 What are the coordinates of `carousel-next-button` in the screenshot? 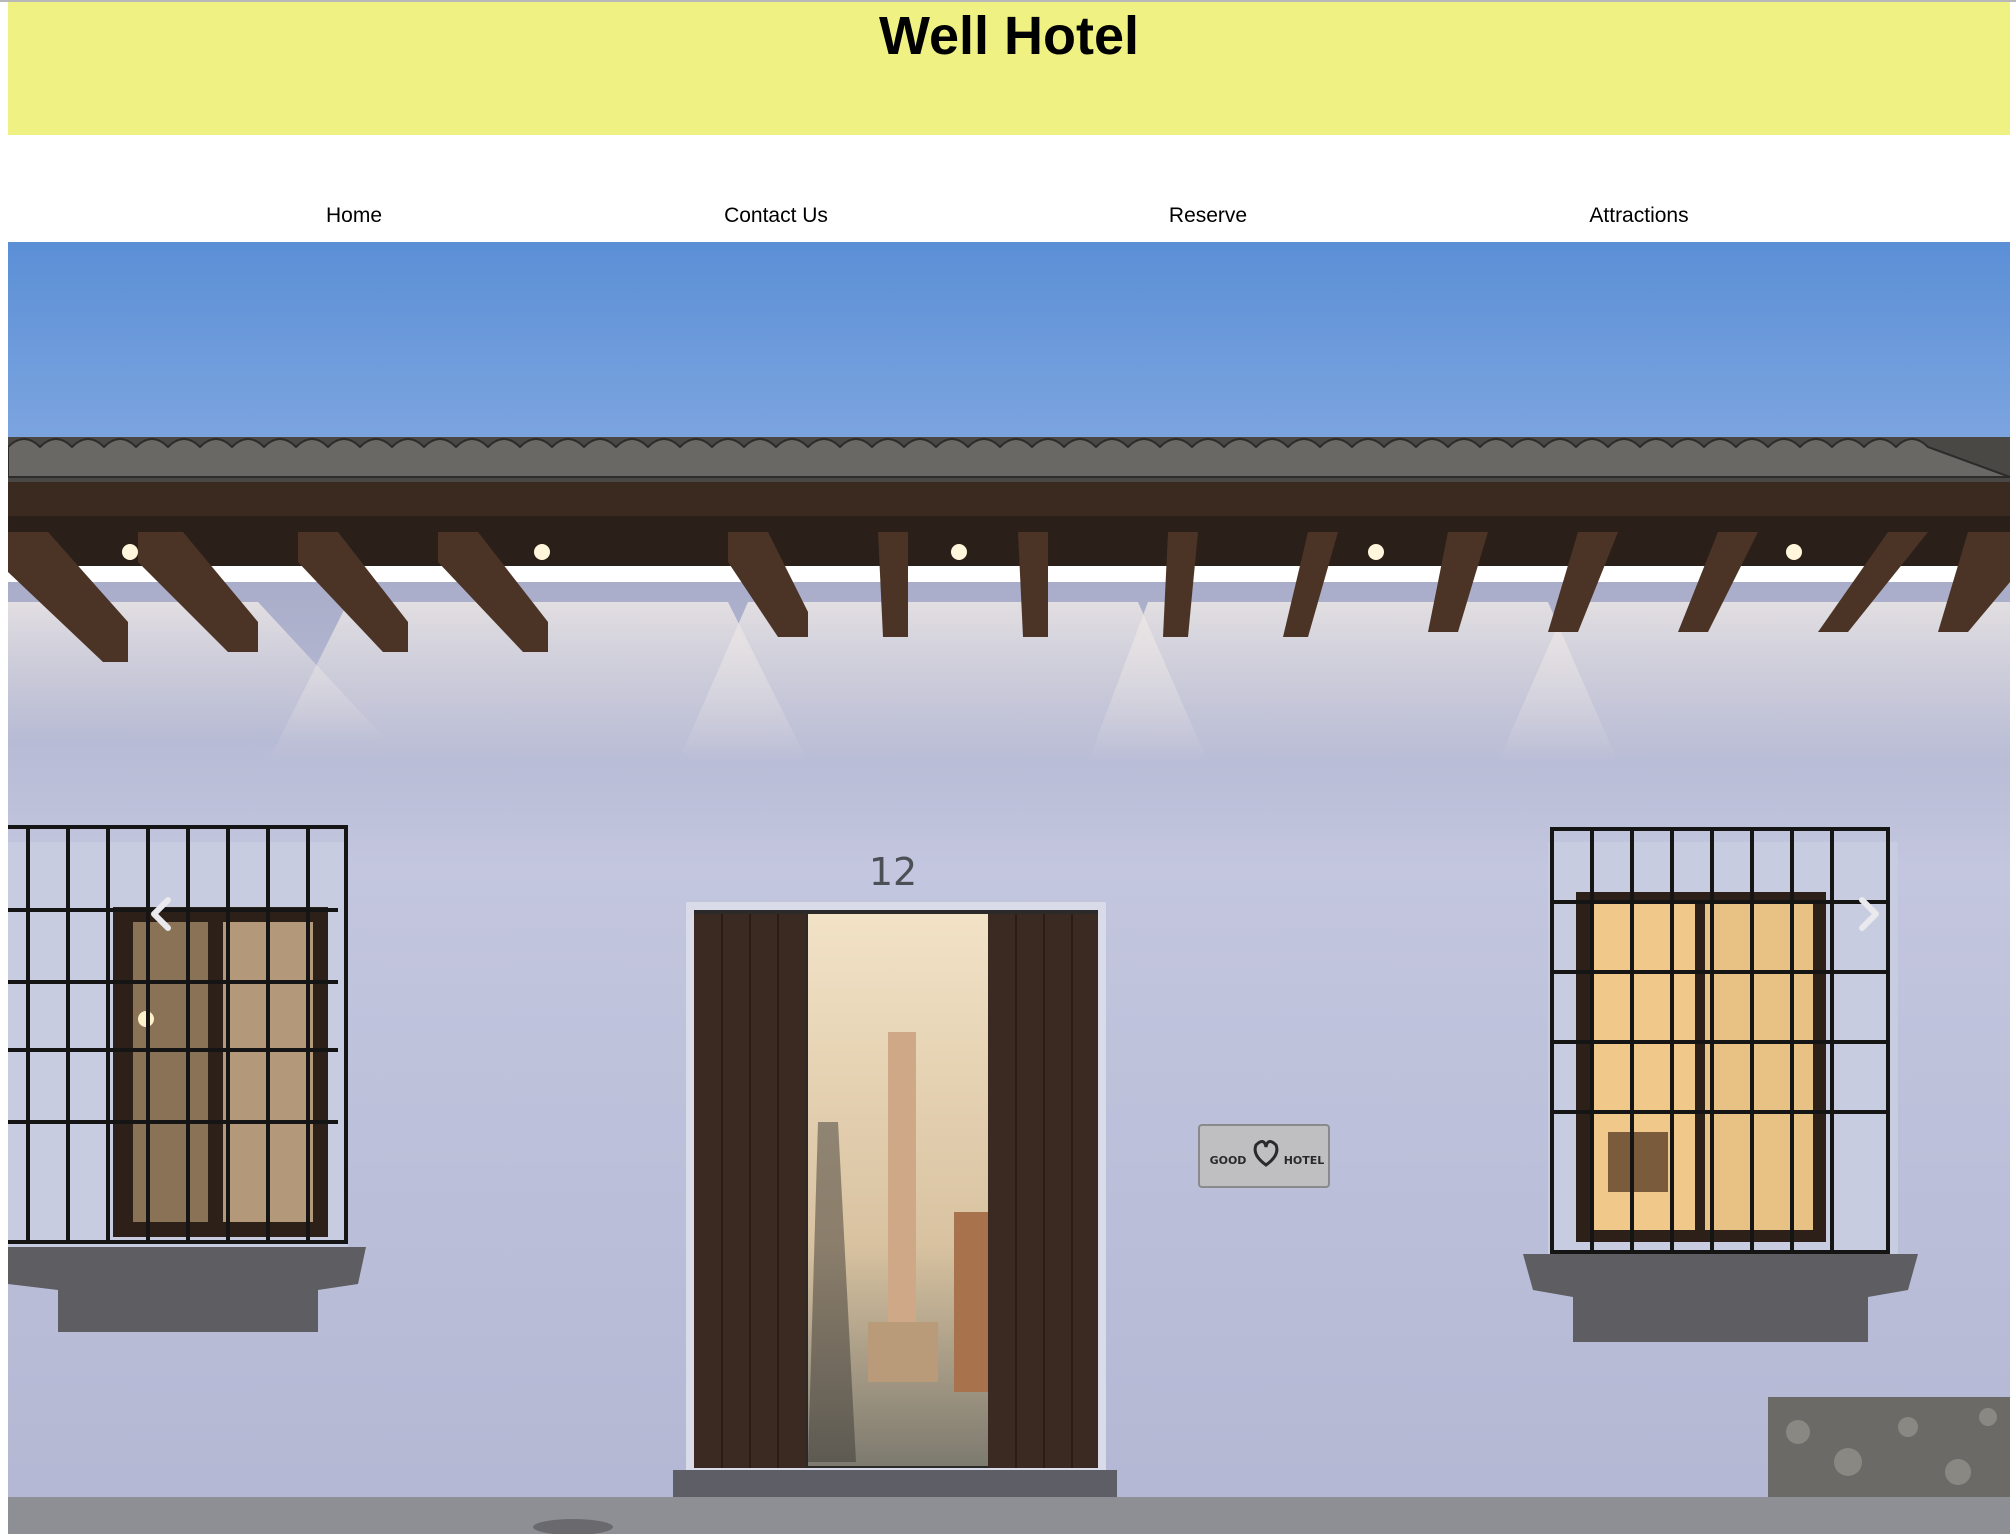 It's located at (1868, 914).